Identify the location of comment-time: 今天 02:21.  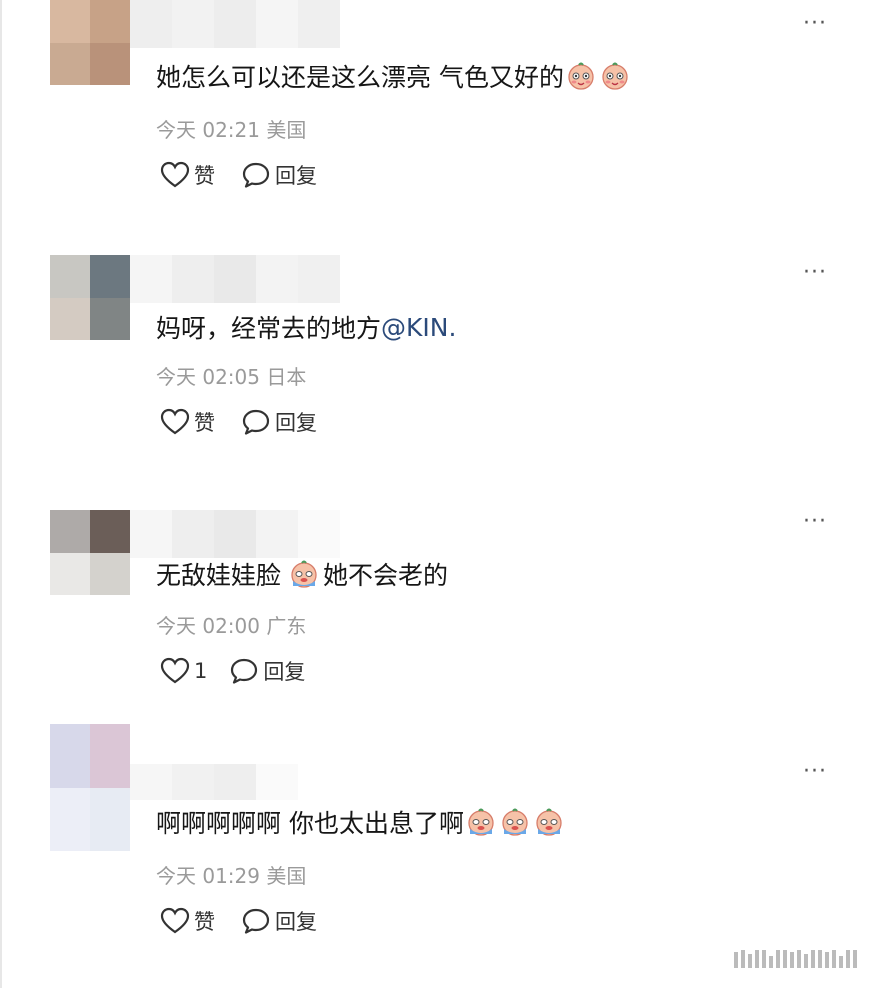
(208, 130).